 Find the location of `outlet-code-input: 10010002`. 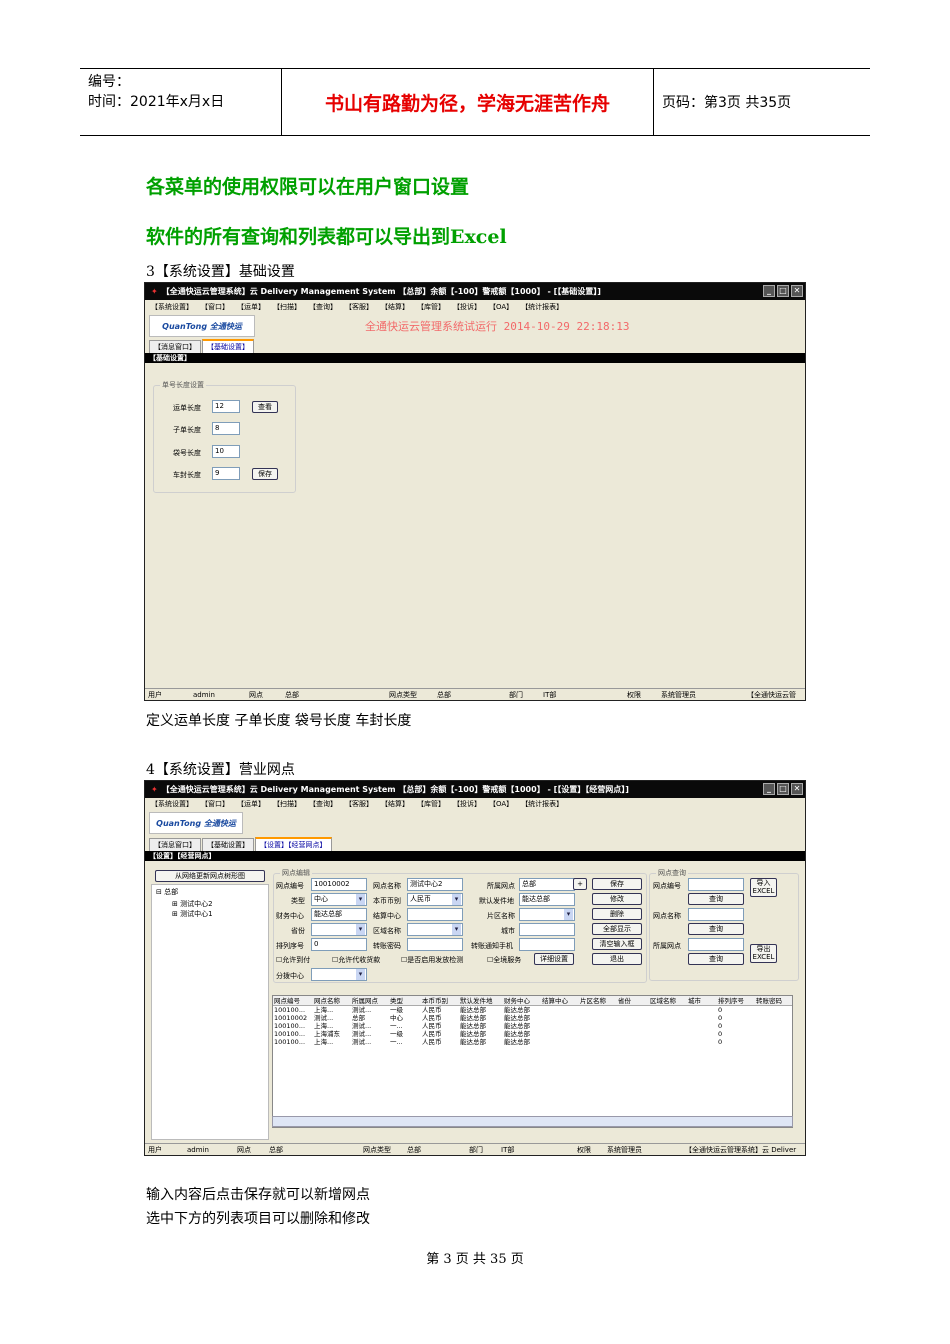

outlet-code-input: 10010002 is located at coordinates (339, 884).